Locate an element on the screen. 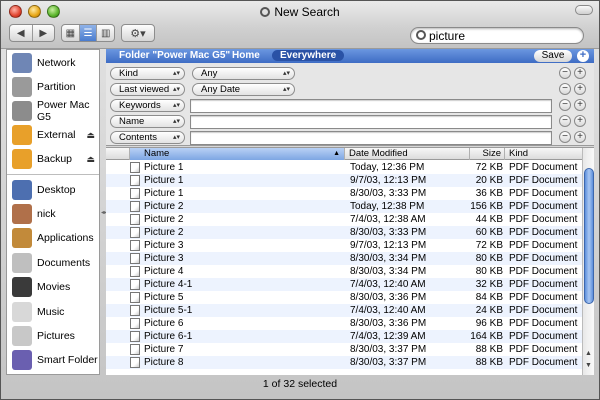  scope-folder: Folder "Power Mac G5" is located at coordinates (174, 55).